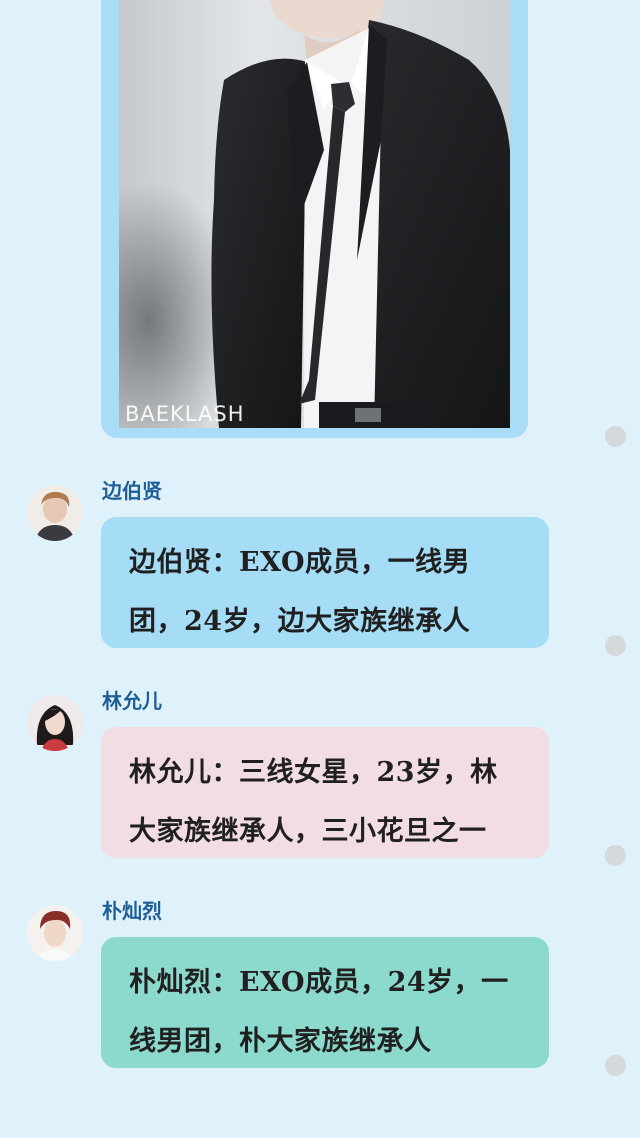 This screenshot has height=1138, width=640. What do you see at coordinates (132, 701) in the screenshot?
I see `sender-name: 林允儿` at bounding box center [132, 701].